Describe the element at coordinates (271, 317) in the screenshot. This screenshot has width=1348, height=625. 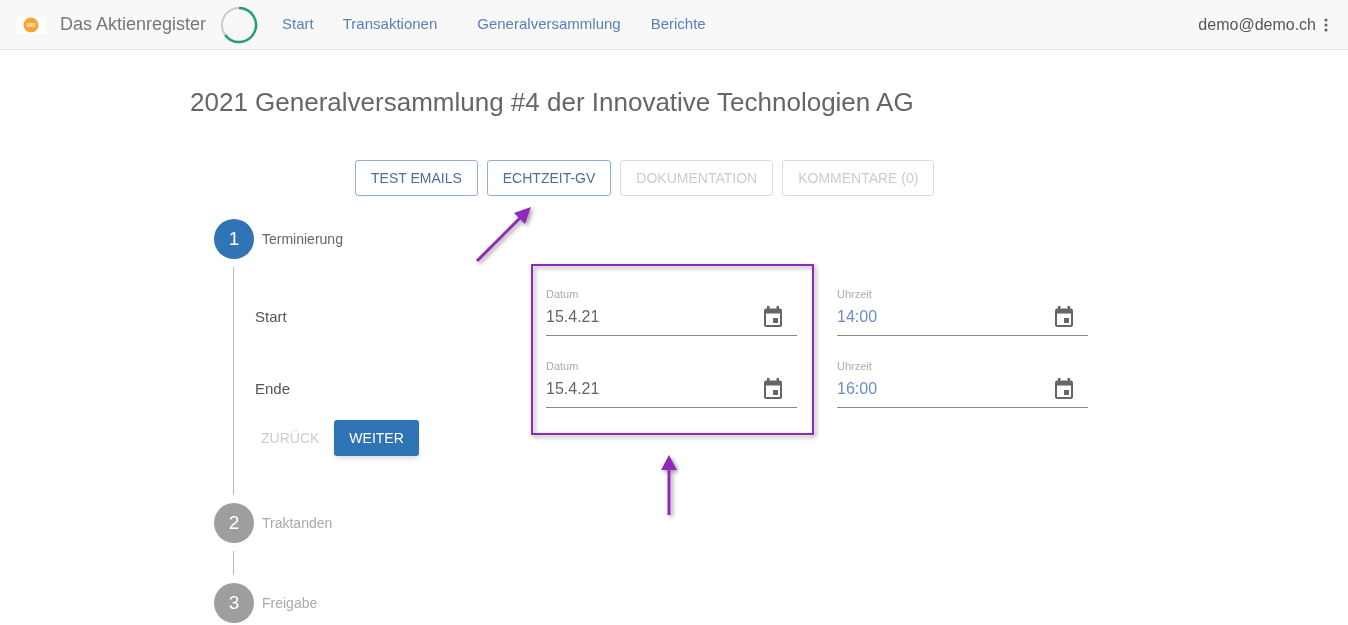
I see `row-label: Start` at that location.